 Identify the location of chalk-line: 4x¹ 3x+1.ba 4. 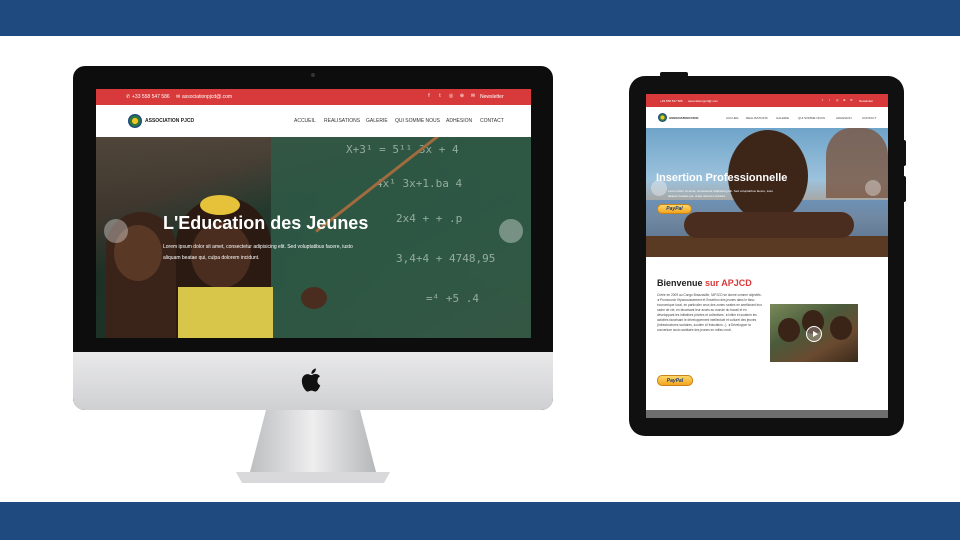
(419, 183).